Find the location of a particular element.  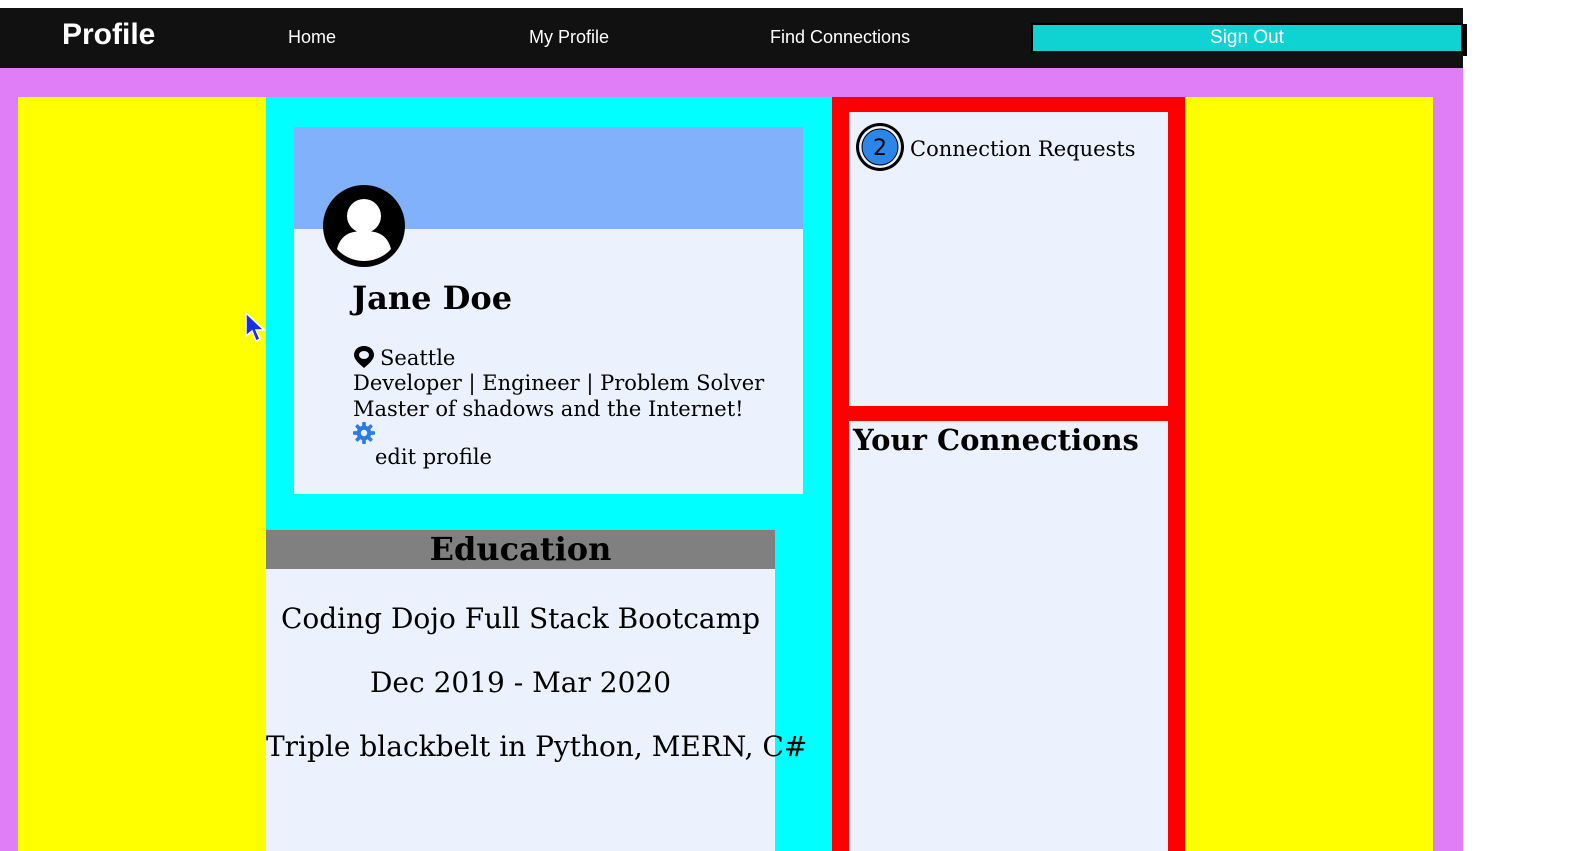

brand-title: Profile is located at coordinates (109, 34).